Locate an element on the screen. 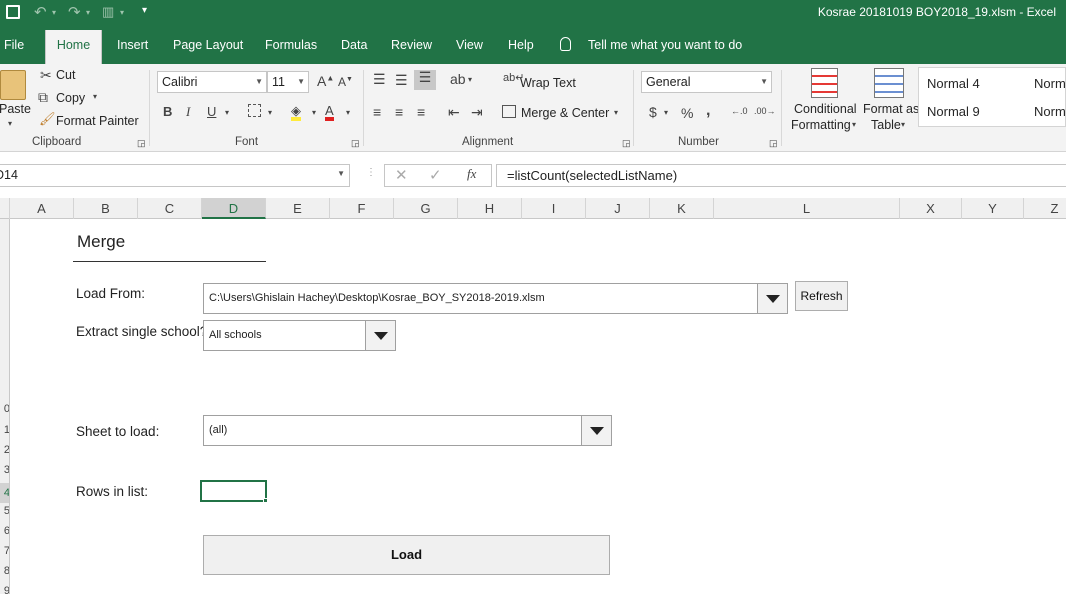 This screenshot has height=594, width=1066. borders-dropdown-icon: ▾ is located at coordinates (270, 113).